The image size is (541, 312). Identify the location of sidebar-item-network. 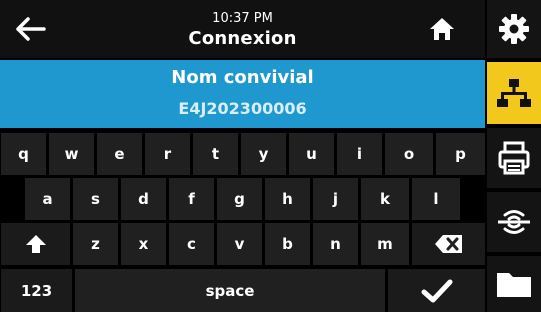
(514, 93).